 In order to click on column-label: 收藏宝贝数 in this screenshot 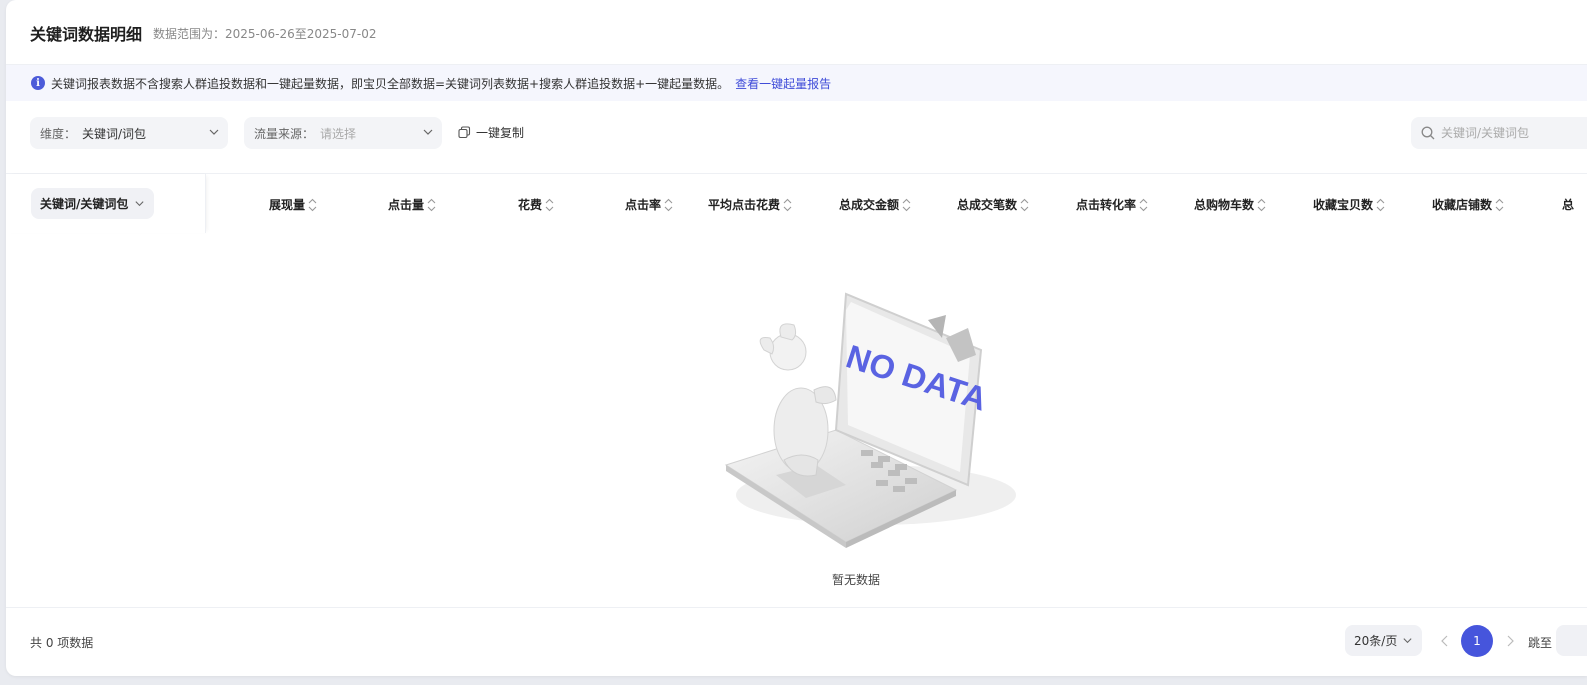, I will do `click(1343, 205)`.